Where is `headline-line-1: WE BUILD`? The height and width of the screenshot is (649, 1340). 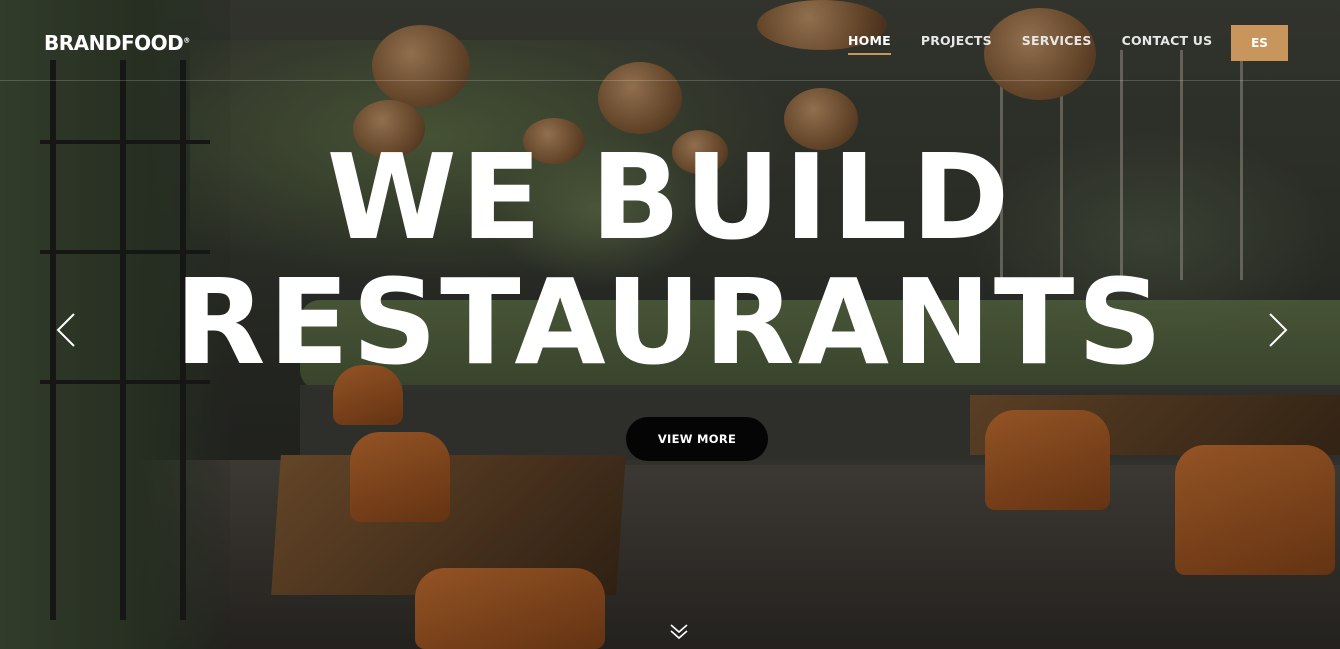
headline-line-1: WE BUILD is located at coordinates (670, 197).